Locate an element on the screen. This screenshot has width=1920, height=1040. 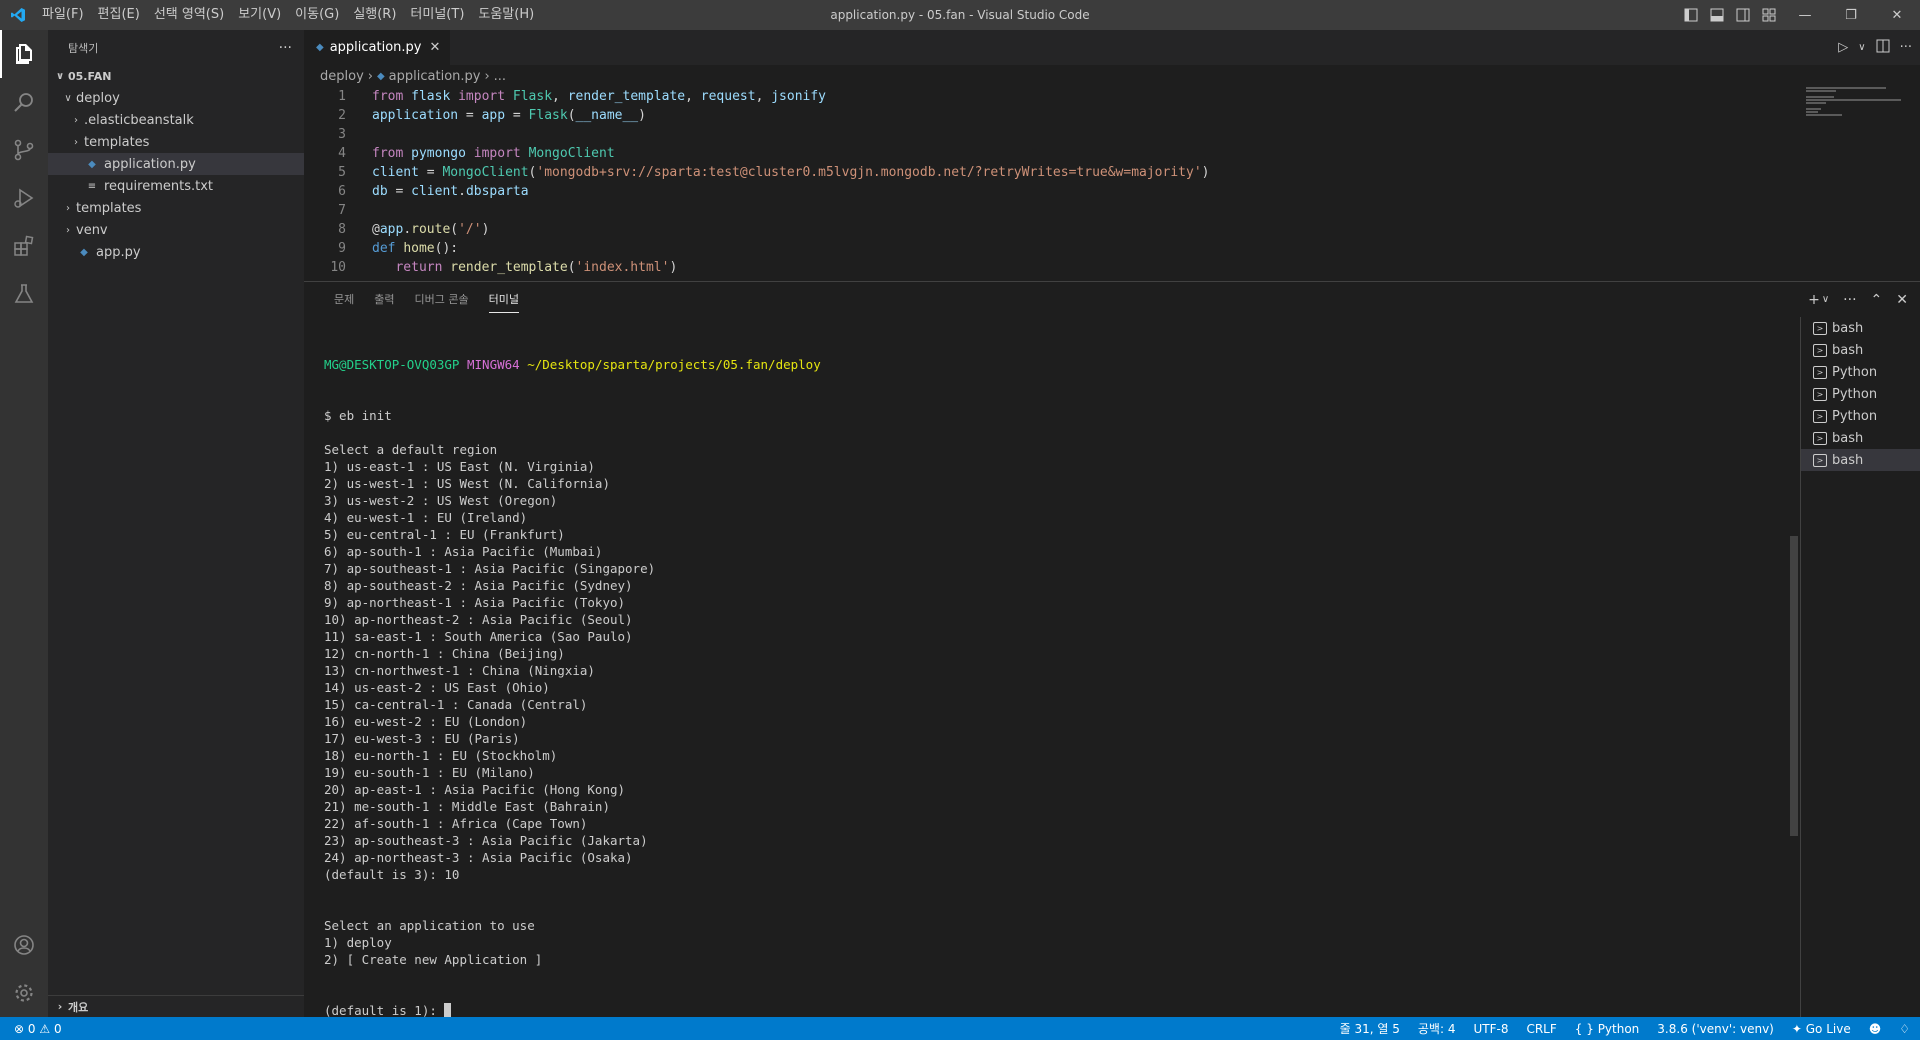
terminal-cursor is located at coordinates (448, 1010).